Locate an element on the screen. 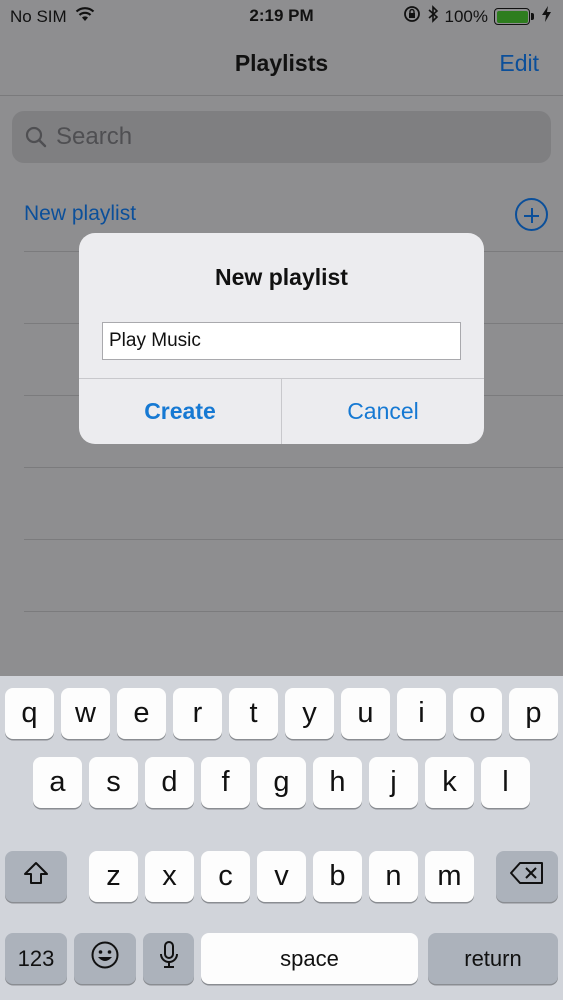  emoji-icon is located at coordinates (105, 959).